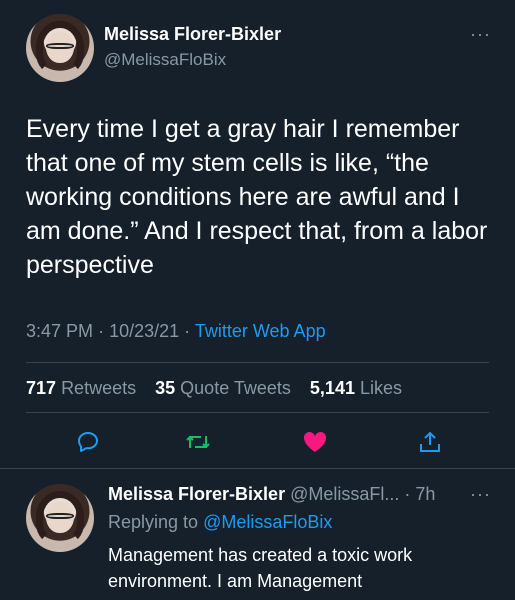 This screenshot has width=515, height=600. What do you see at coordinates (267, 522) in the screenshot?
I see `replying-to-handle: @MelissaFloBix` at bounding box center [267, 522].